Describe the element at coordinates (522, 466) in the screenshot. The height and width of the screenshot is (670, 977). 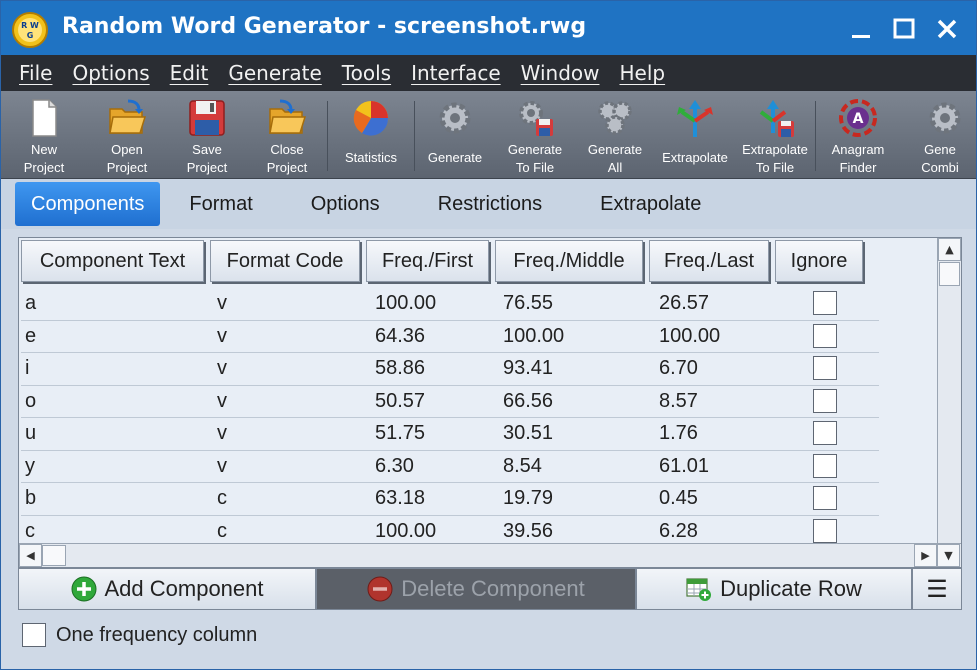
I see `table-cell: 8.54` at that location.